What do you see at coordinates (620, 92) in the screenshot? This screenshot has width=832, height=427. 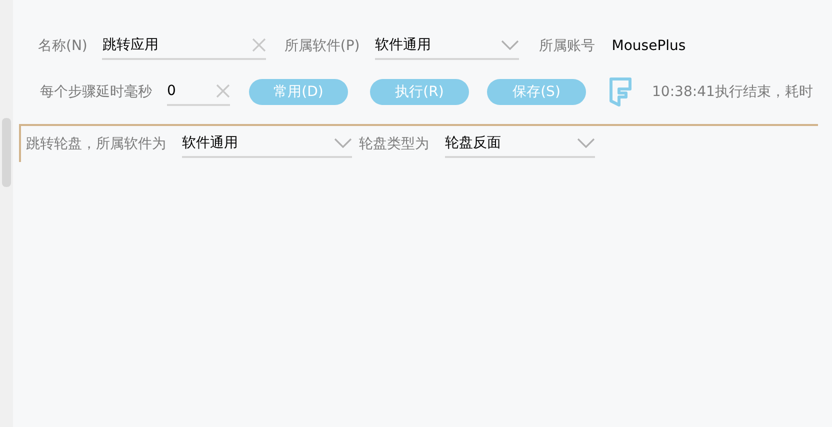 I see `logo-icon` at bounding box center [620, 92].